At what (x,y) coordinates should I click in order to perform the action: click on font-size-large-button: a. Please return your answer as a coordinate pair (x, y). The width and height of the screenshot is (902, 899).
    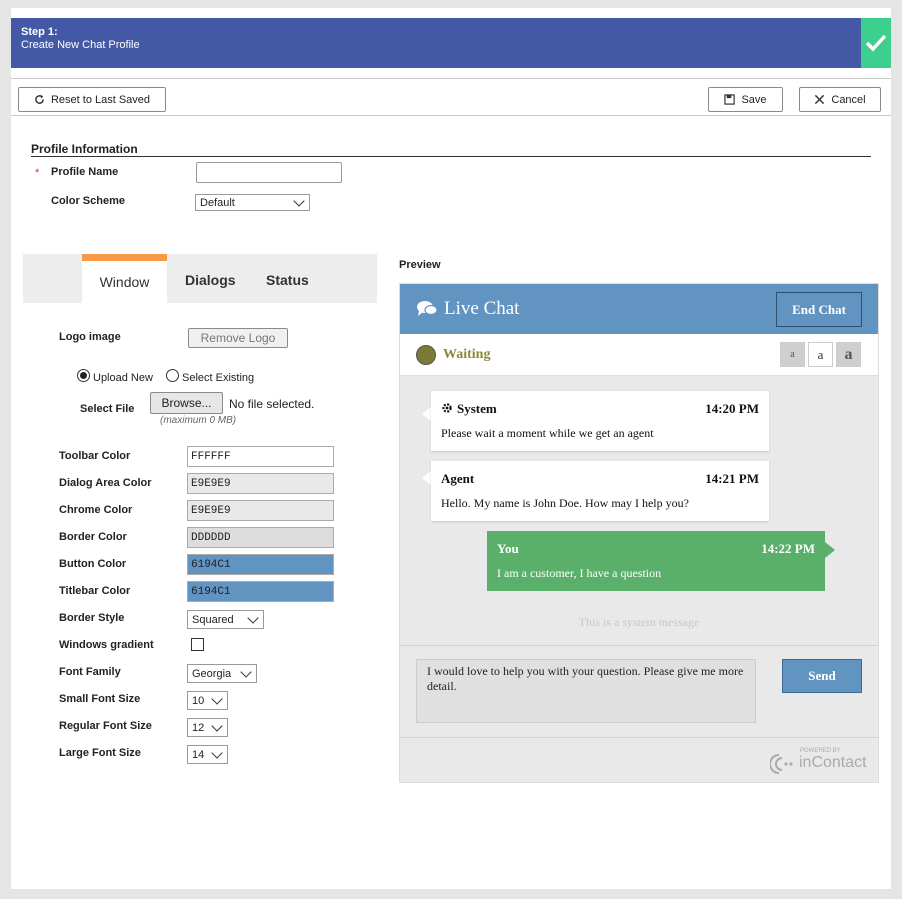
    Looking at the image, I should click on (848, 354).